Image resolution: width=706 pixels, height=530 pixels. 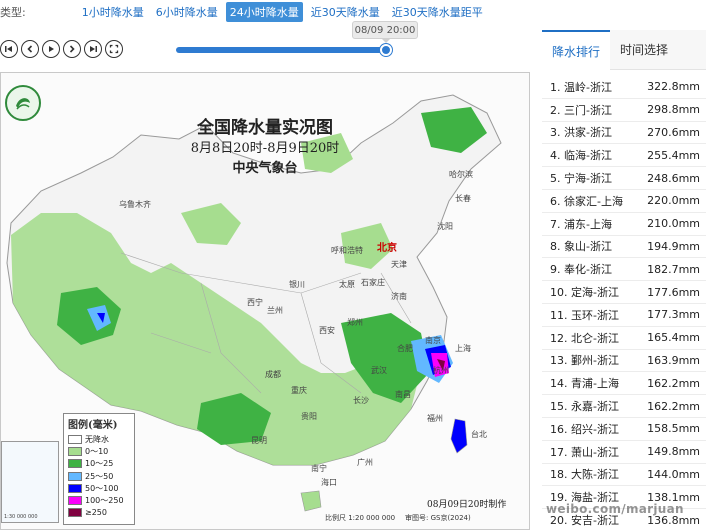 What do you see at coordinates (387, 248) in the screenshot?
I see `city-label-capital: 北京` at bounding box center [387, 248].